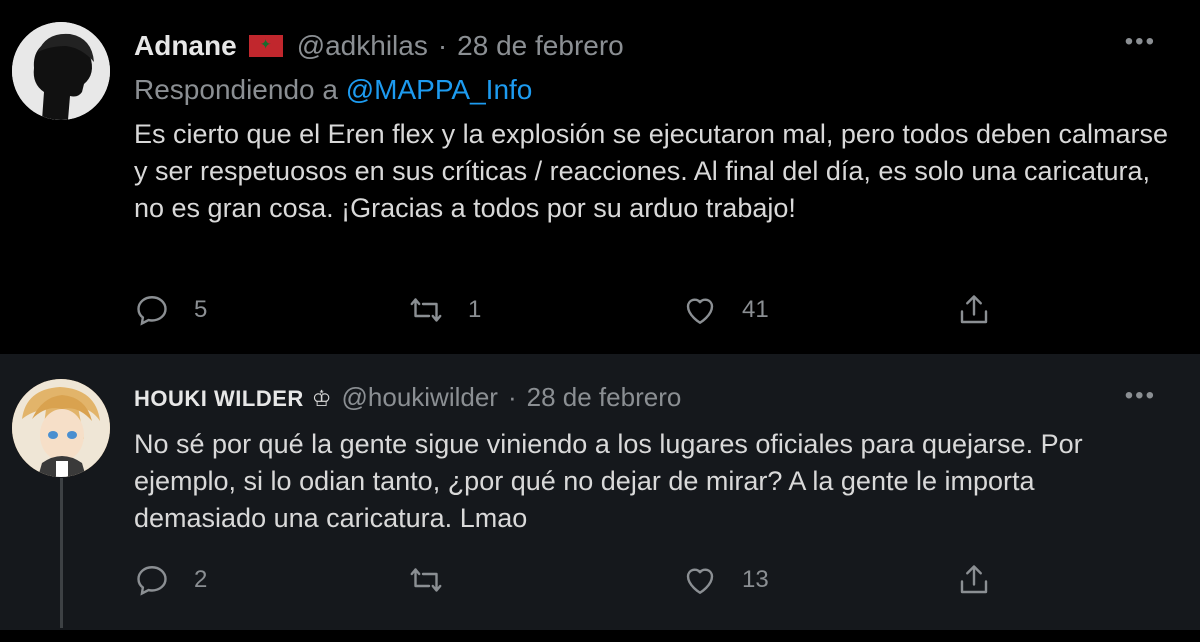 Image resolution: width=1200 pixels, height=642 pixels. Describe the element at coordinates (321, 398) in the screenshot. I see `crown-icon: ♔` at that location.